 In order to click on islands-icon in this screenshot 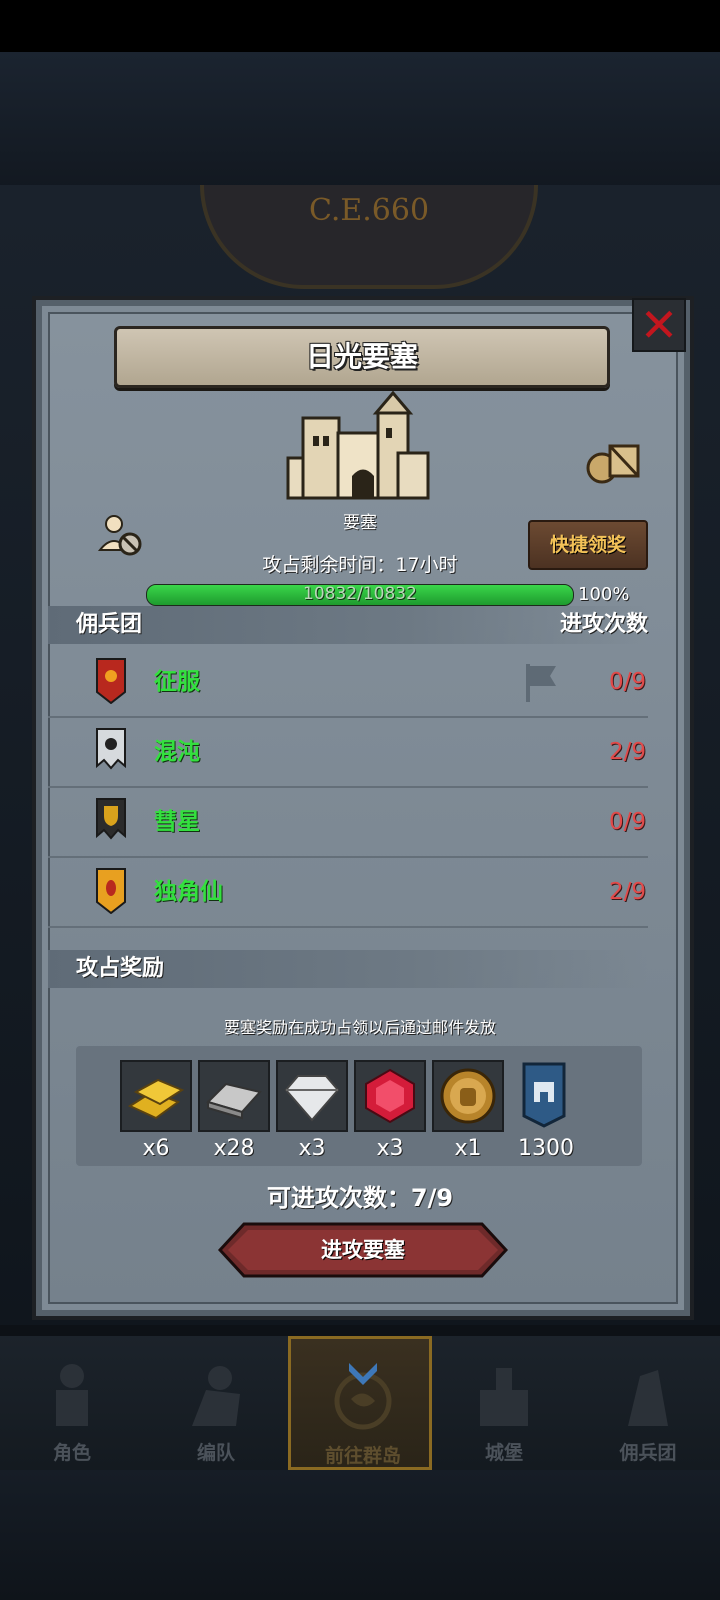, I will do `click(363, 1396)`.